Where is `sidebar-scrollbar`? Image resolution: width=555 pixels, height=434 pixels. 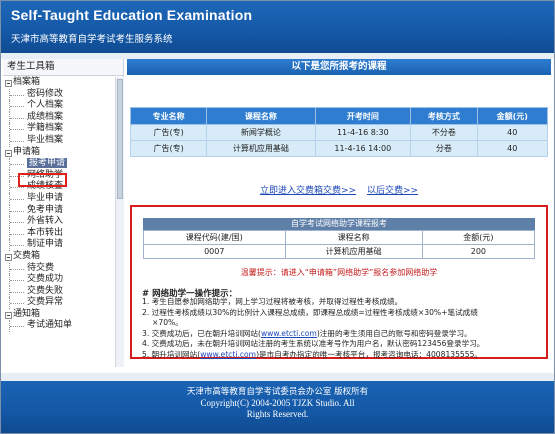
sidebar-scrollbar is located at coordinates (119, 222).